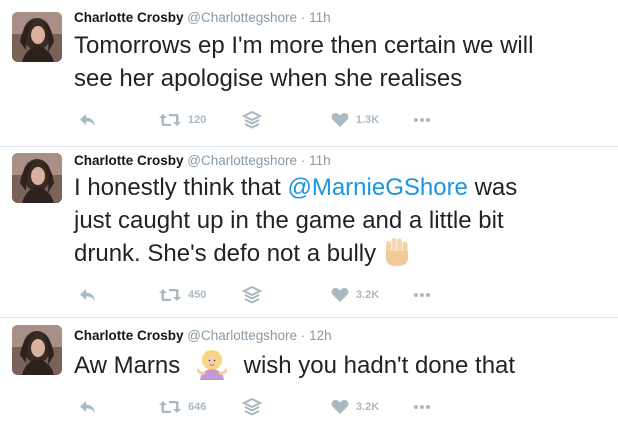 The width and height of the screenshot is (618, 426). What do you see at coordinates (181, 187) in the screenshot?
I see `tweet-text-segment: I honestly think that` at bounding box center [181, 187].